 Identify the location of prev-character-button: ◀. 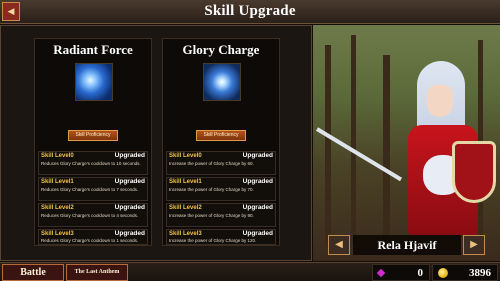
(339, 245).